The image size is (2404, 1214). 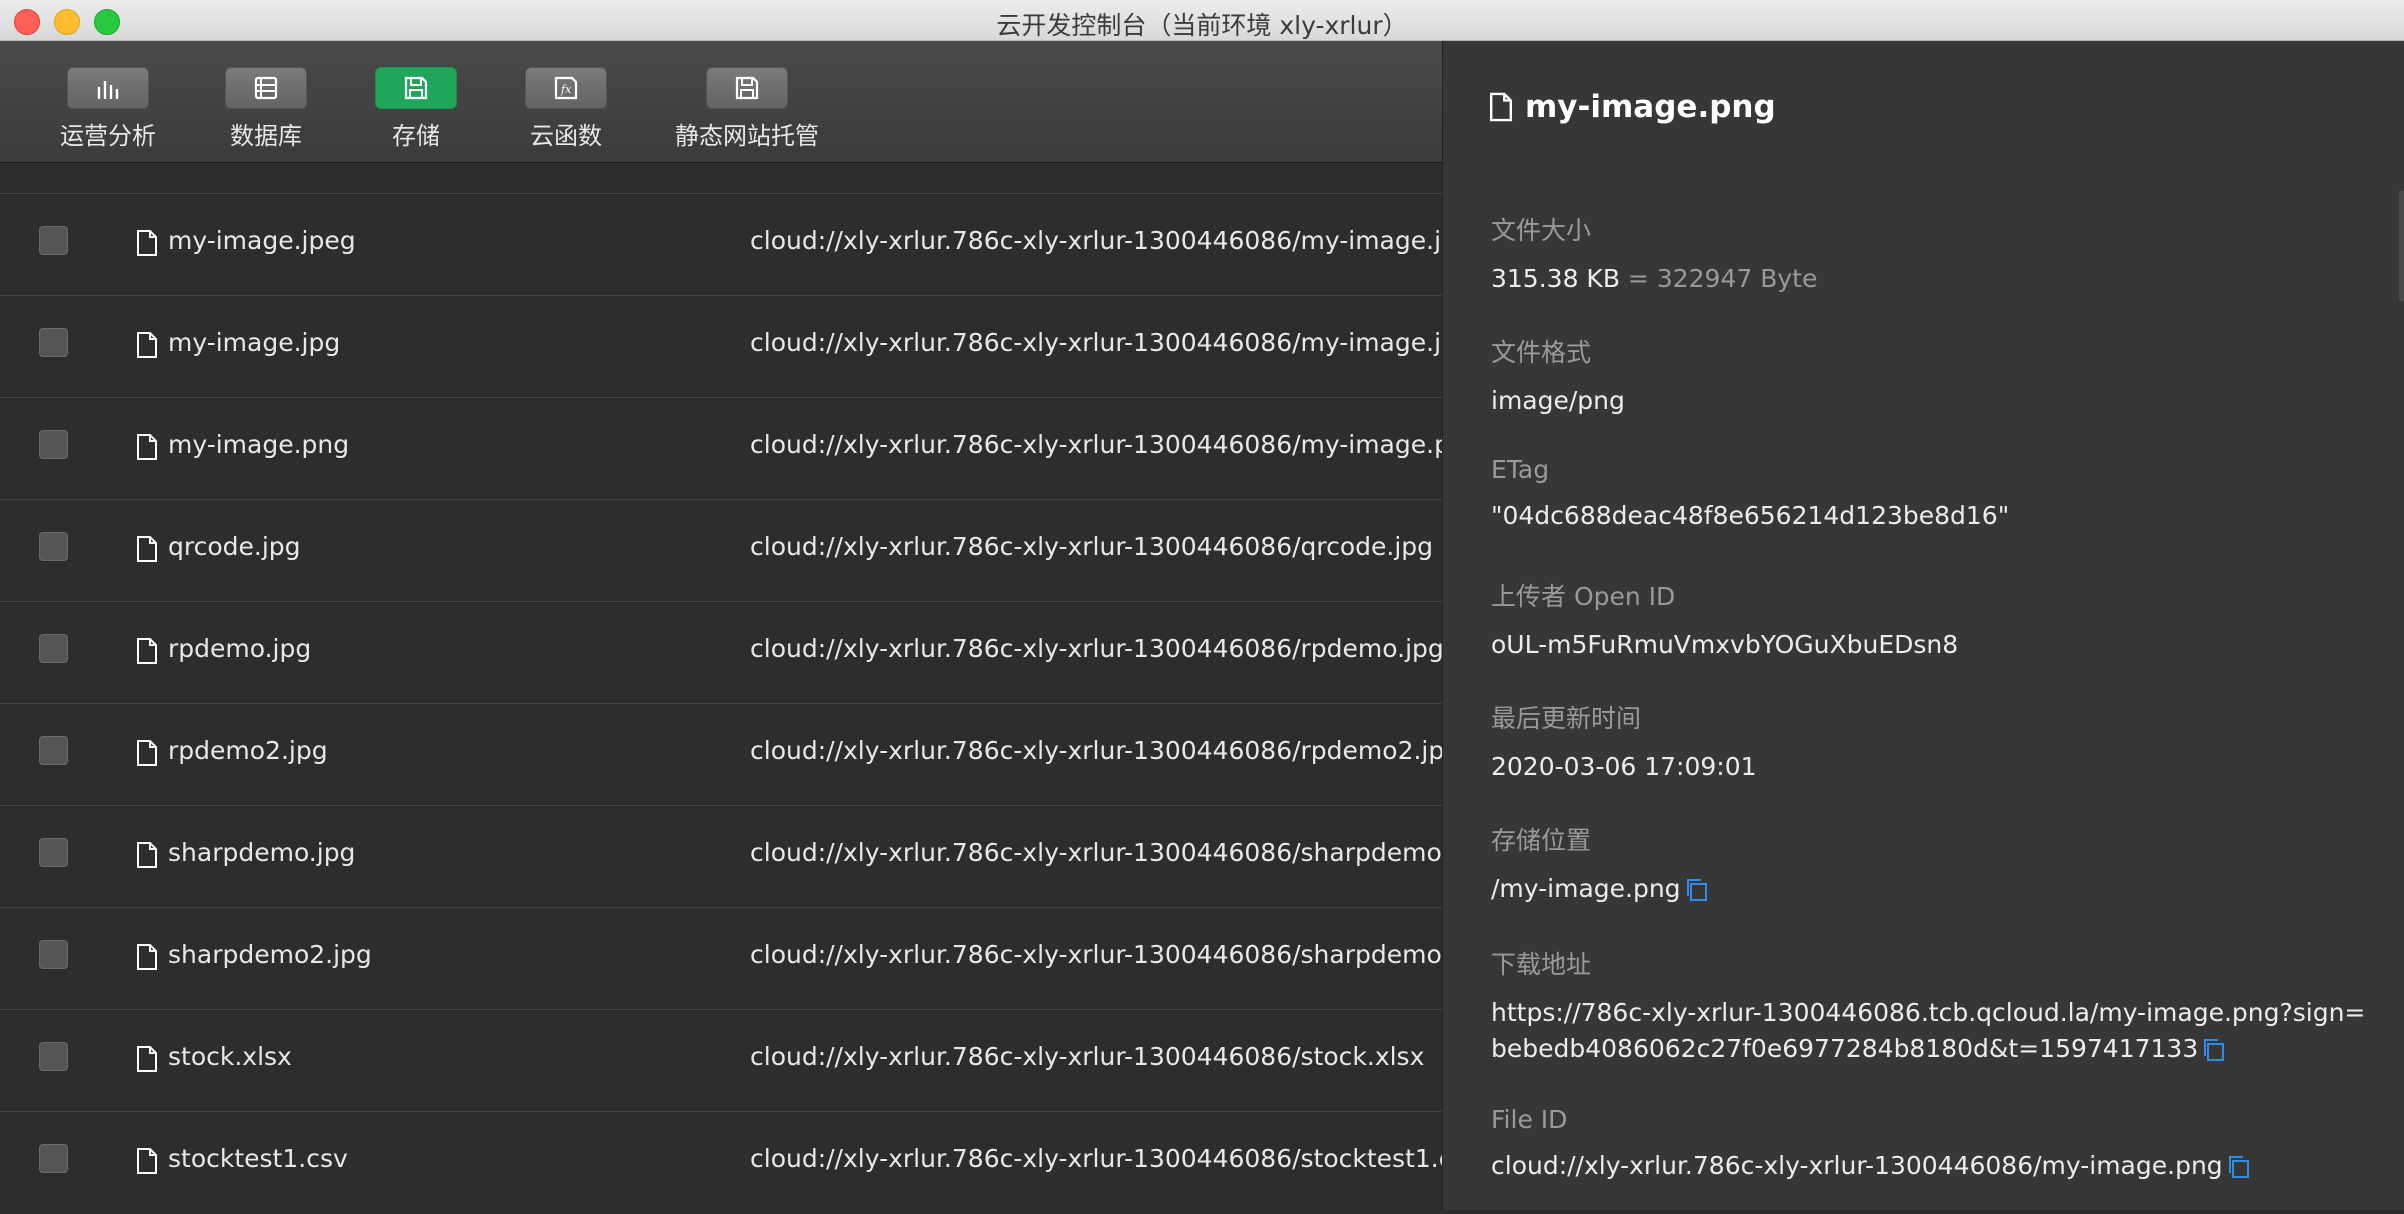 I want to click on file-name: stock.xlsx, so click(x=230, y=1056).